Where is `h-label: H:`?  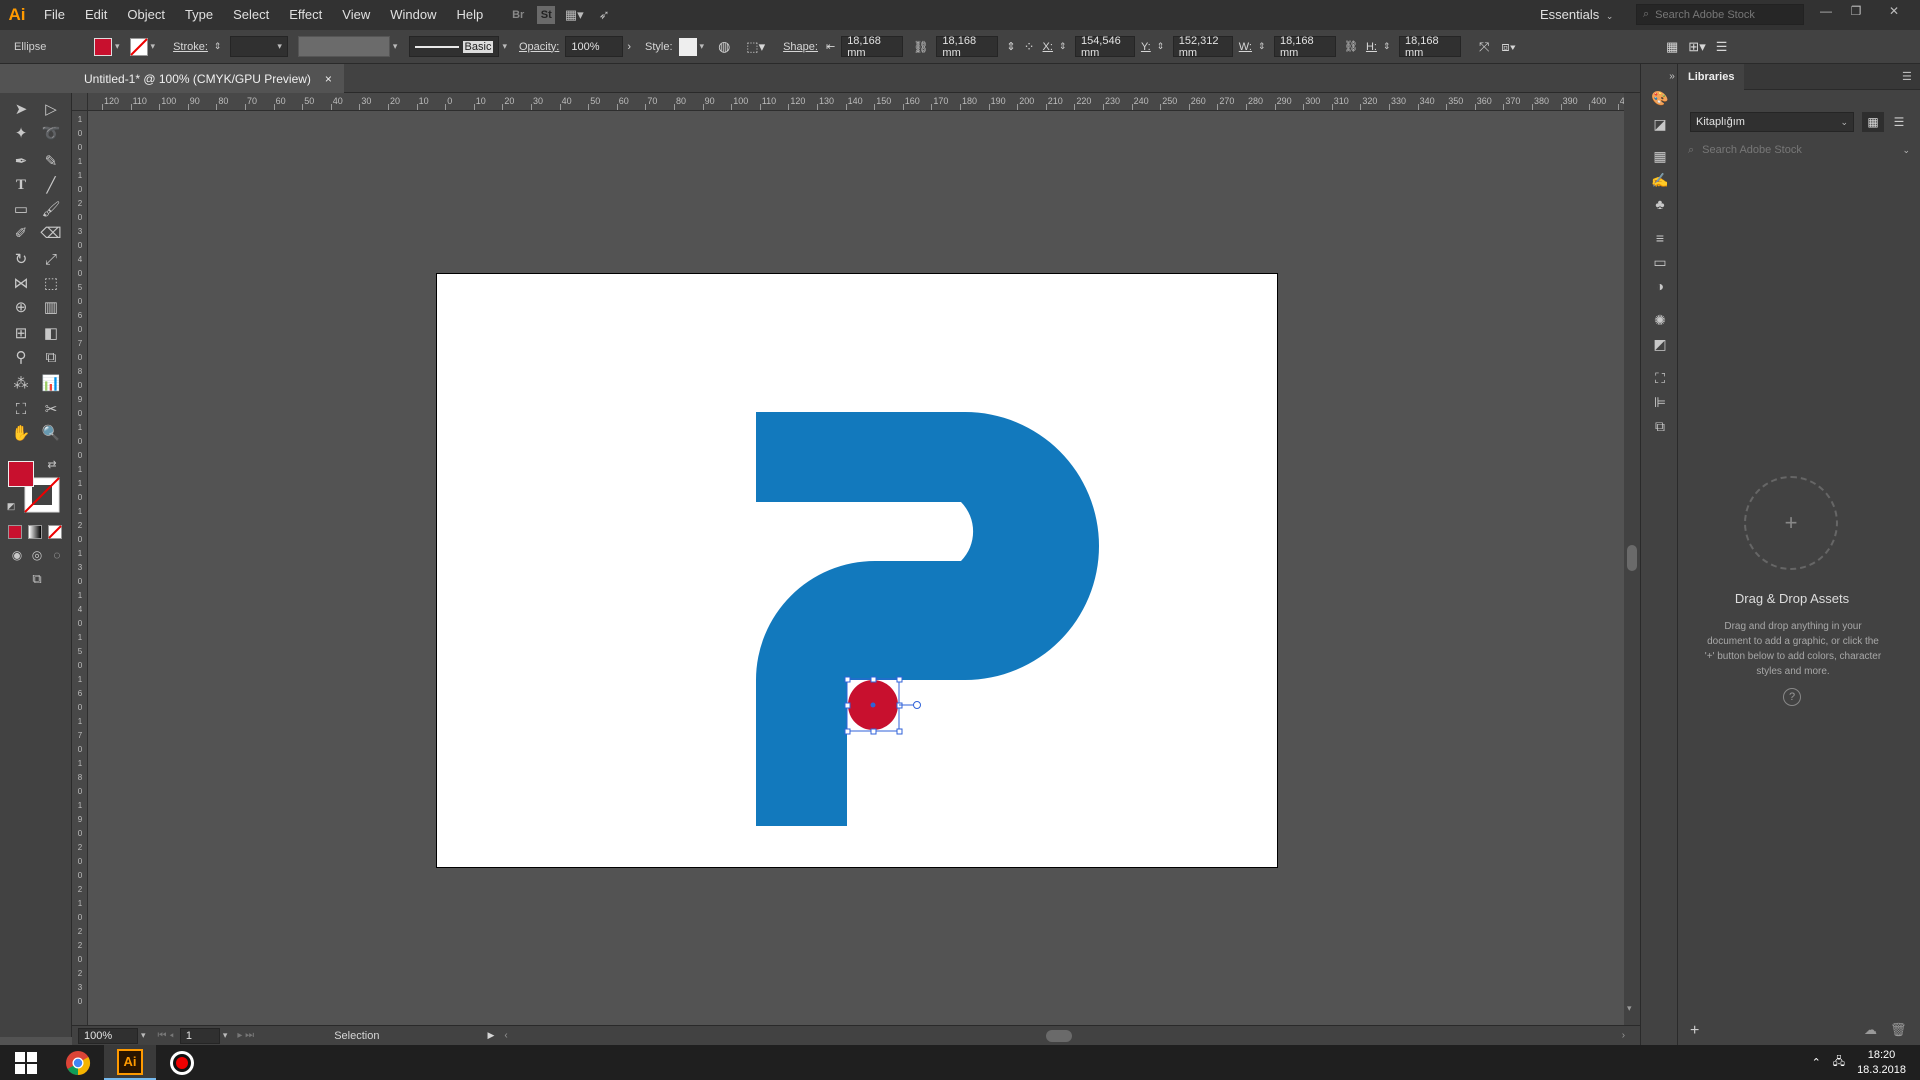 h-label: H: is located at coordinates (1371, 47).